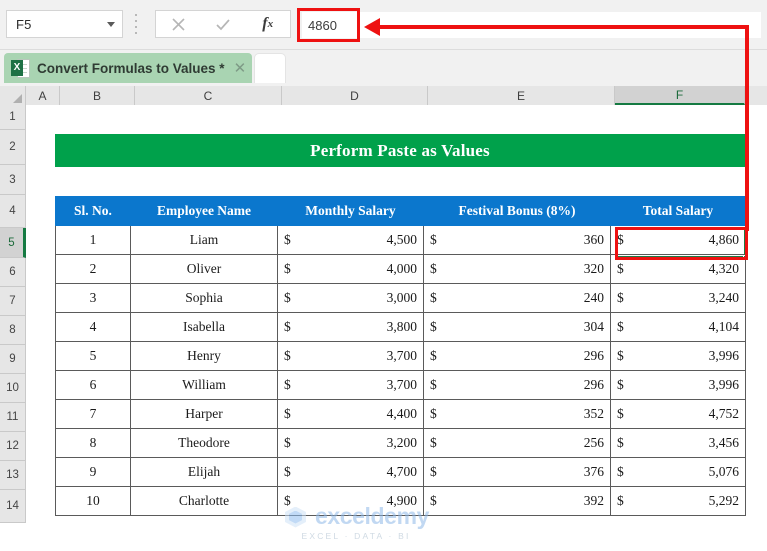 The image size is (767, 551). What do you see at coordinates (517, 327) in the screenshot?
I see `cell-bonus: $304` at bounding box center [517, 327].